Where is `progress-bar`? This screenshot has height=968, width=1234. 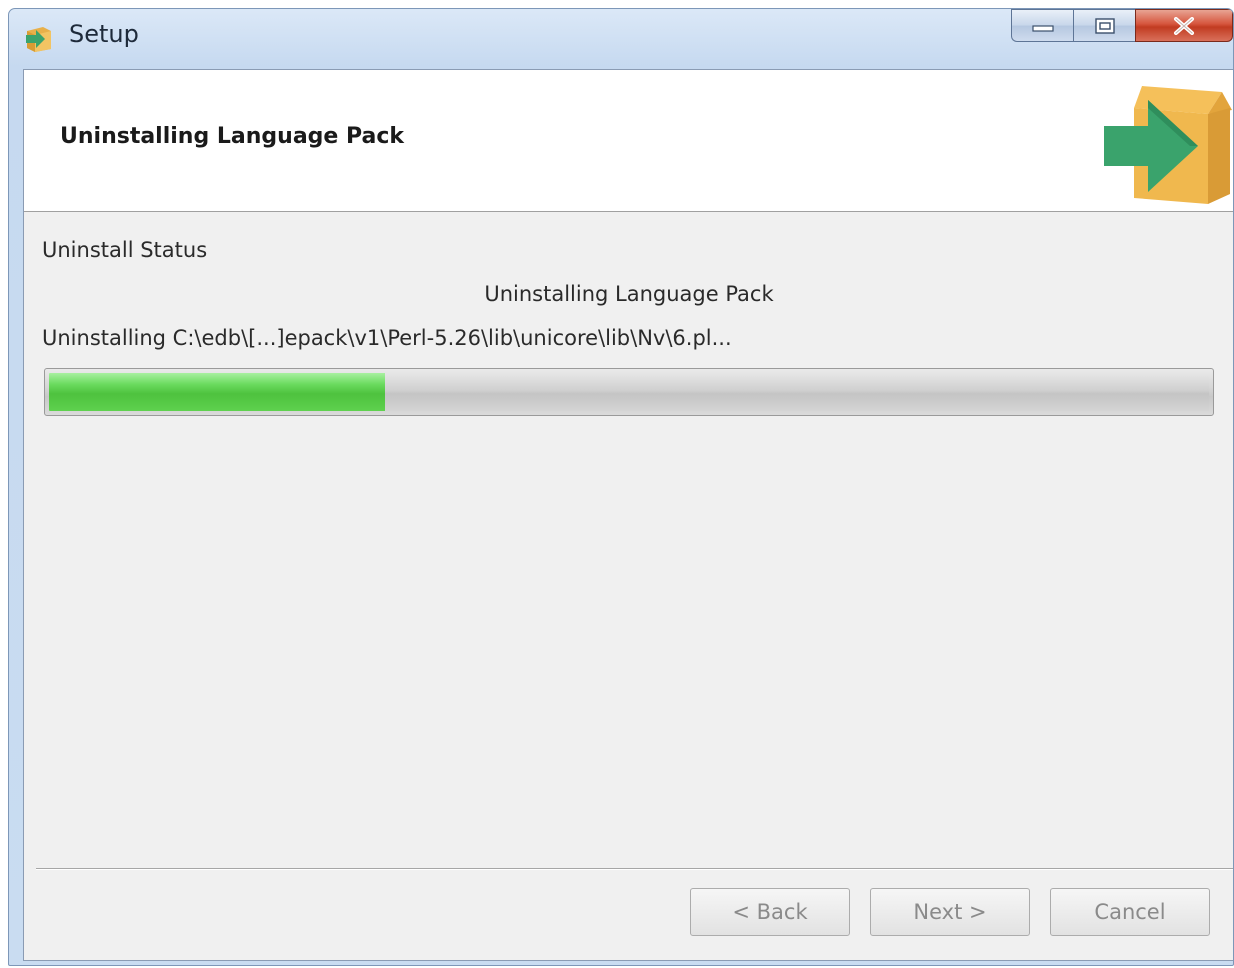 progress-bar is located at coordinates (629, 392).